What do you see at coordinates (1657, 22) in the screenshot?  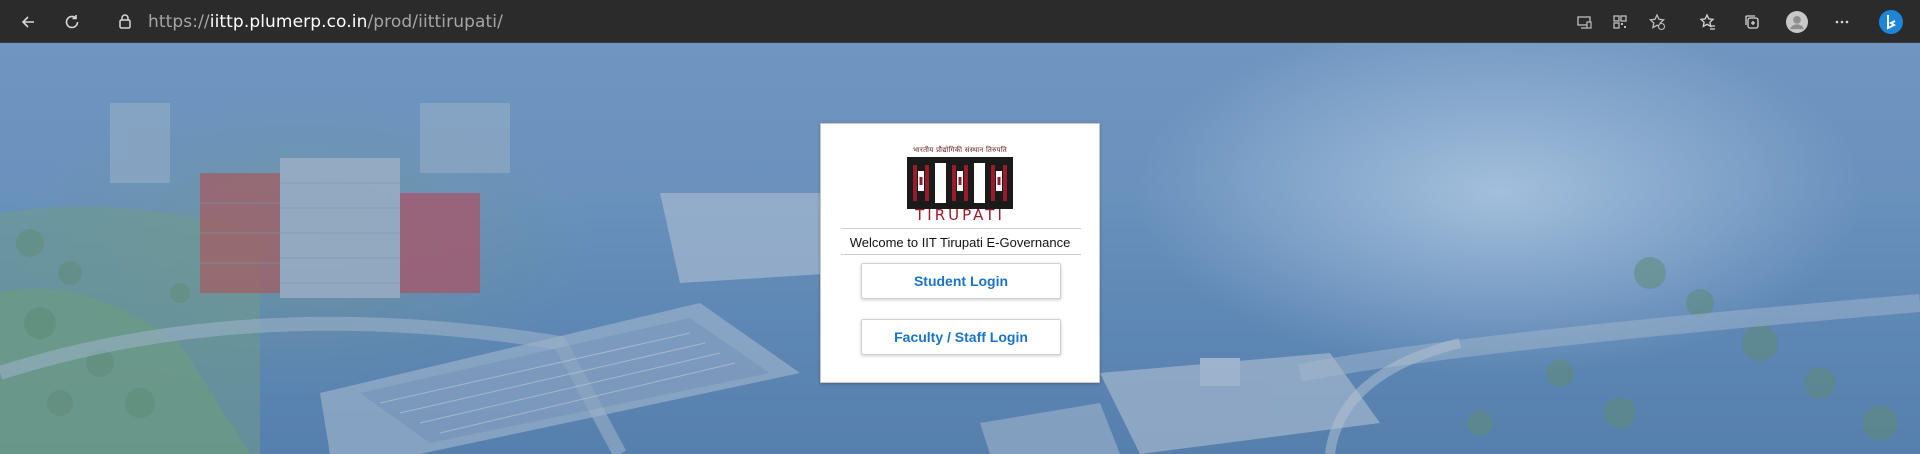 I see `favorite-add-icon` at bounding box center [1657, 22].